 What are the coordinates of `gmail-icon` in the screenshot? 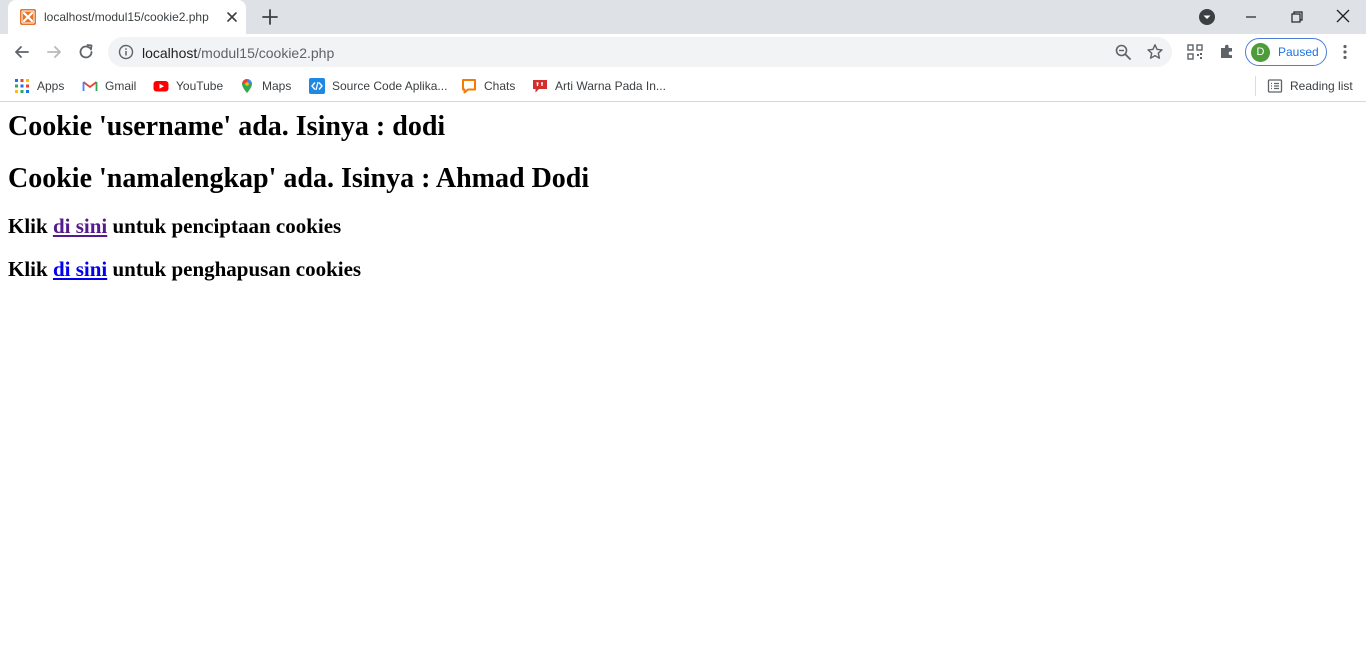 It's located at (90, 86).